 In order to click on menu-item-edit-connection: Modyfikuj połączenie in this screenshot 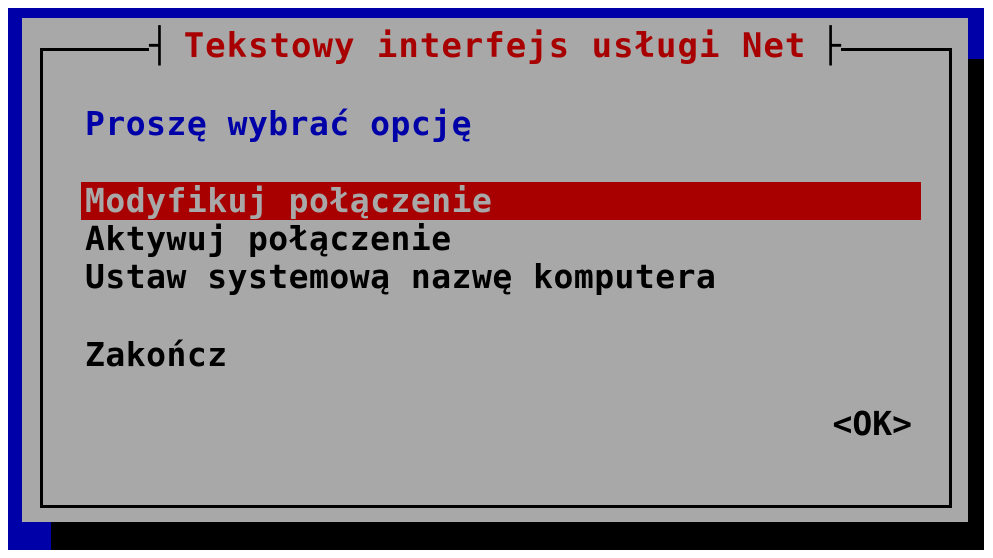, I will do `click(501, 201)`.